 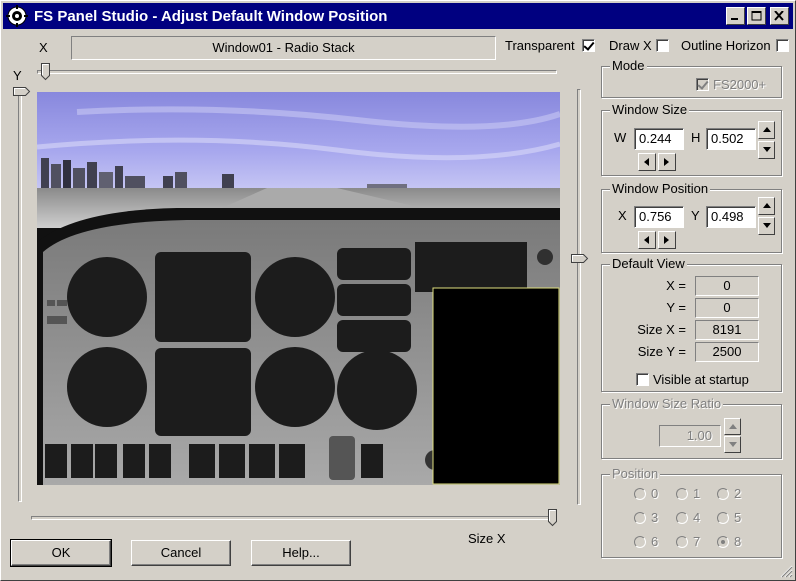 I want to click on visible-at-startup-checkbox, so click(x=642, y=379).